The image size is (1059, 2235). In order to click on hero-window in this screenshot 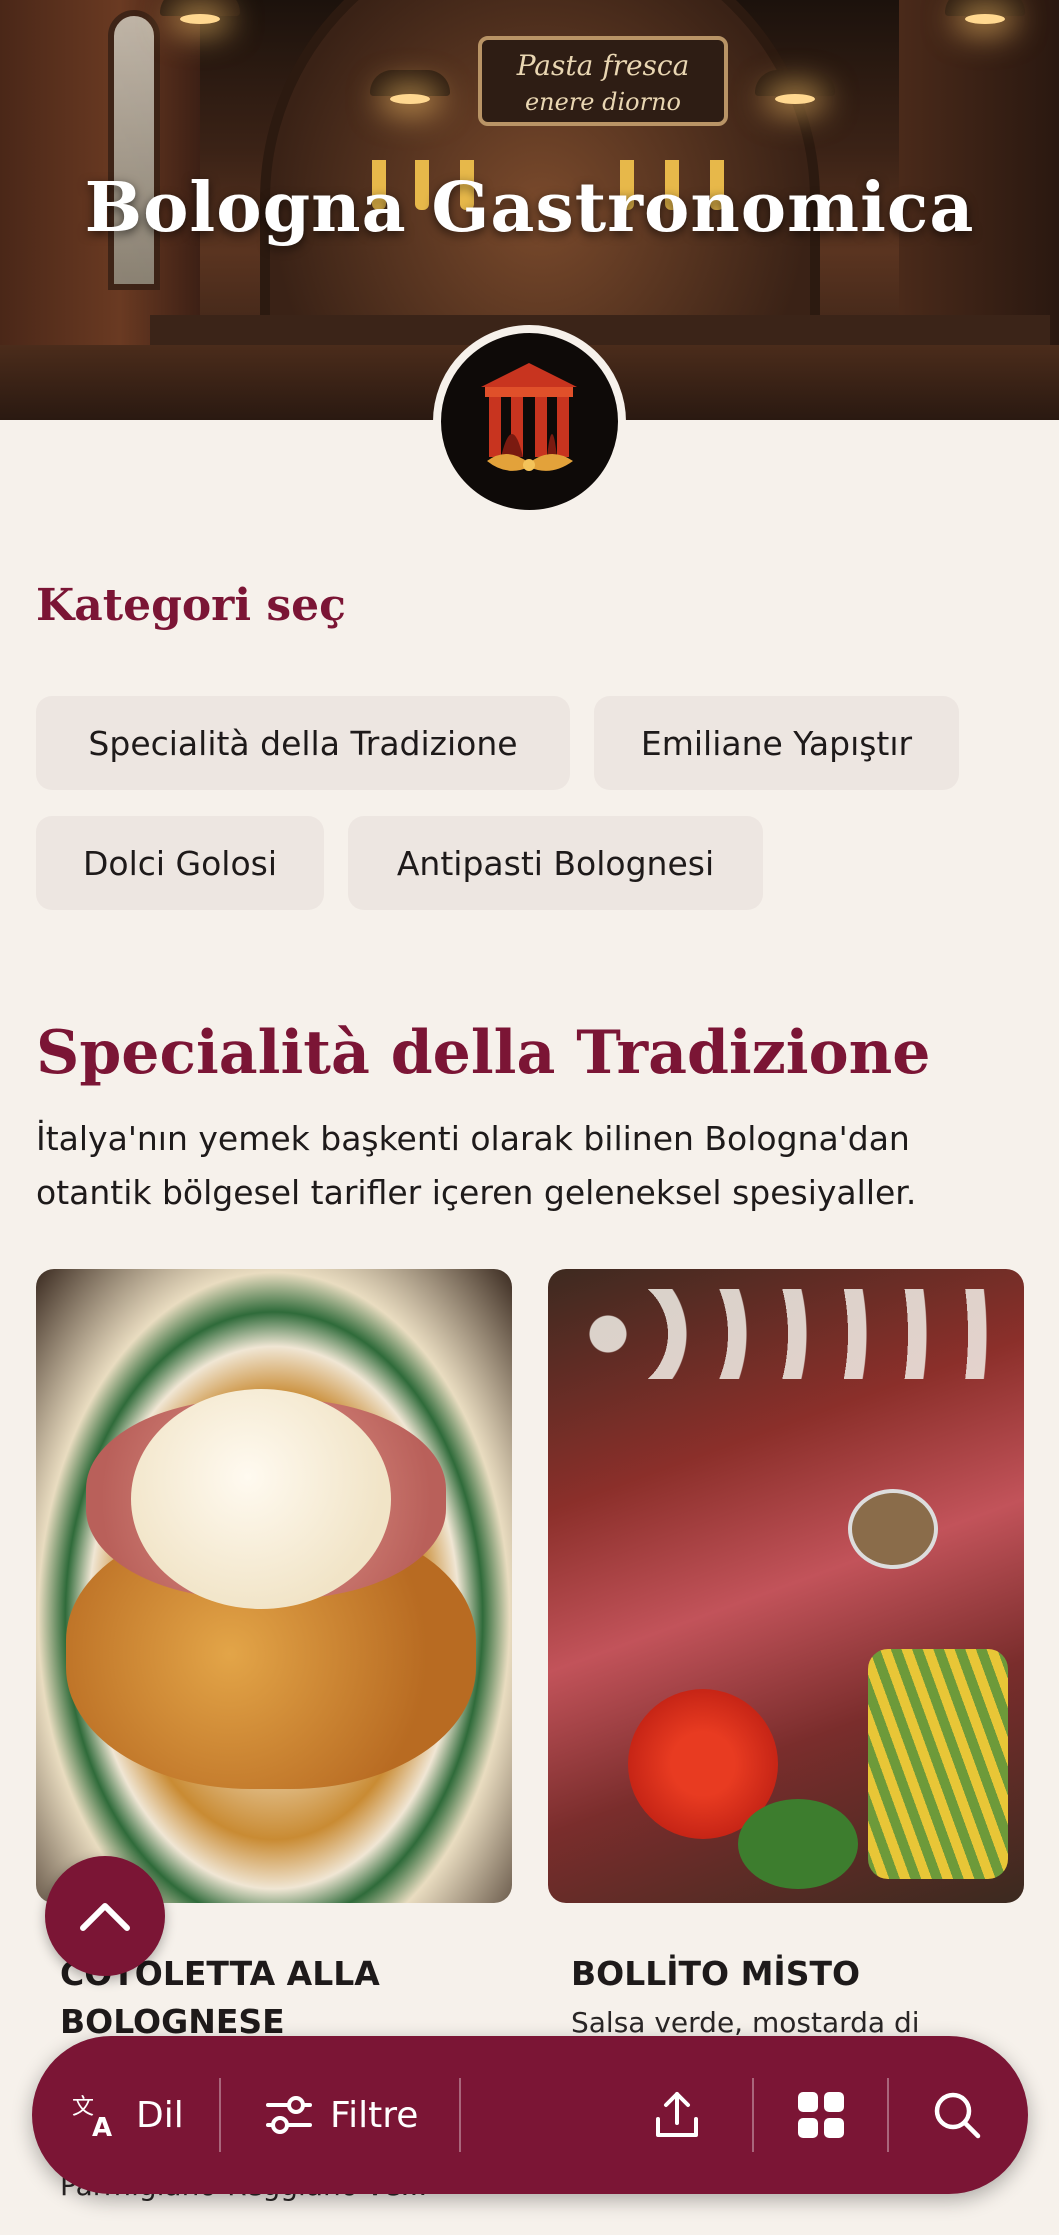, I will do `click(134, 150)`.